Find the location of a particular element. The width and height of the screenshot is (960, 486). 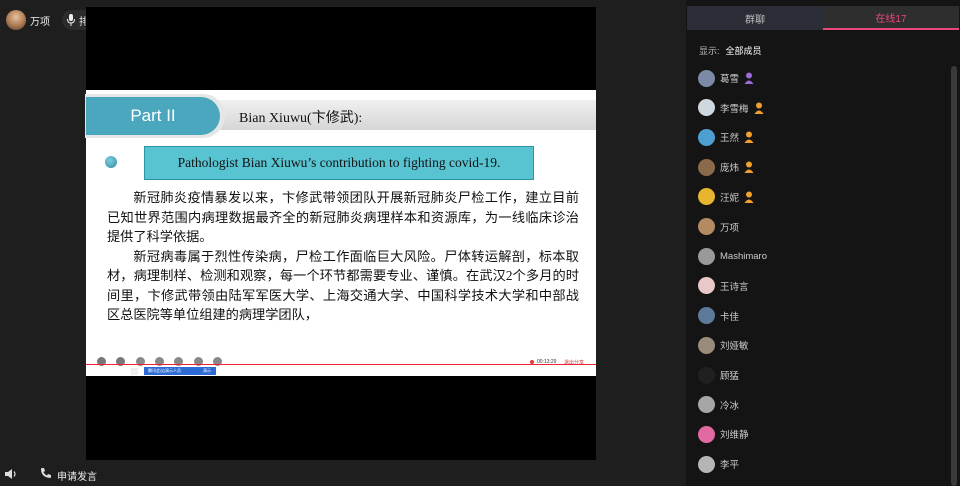

apply-speak-button: 申请发言 is located at coordinates (77, 475).